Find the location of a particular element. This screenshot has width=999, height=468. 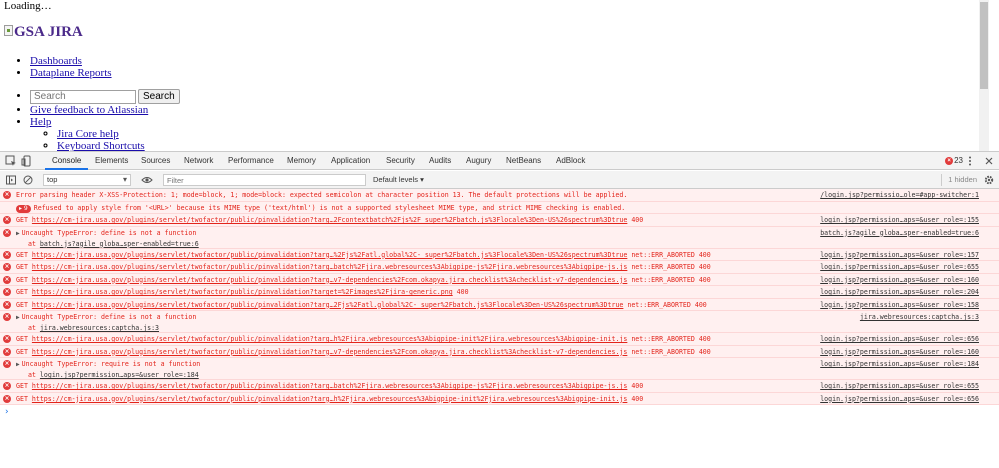

tab-performance: Performance is located at coordinates (251, 161).